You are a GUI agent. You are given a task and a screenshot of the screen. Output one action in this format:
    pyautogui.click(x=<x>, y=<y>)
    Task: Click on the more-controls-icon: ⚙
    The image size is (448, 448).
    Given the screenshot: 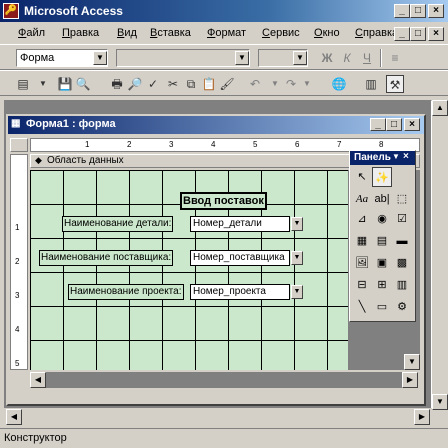 What is the action you would take?
    pyautogui.click(x=402, y=307)
    